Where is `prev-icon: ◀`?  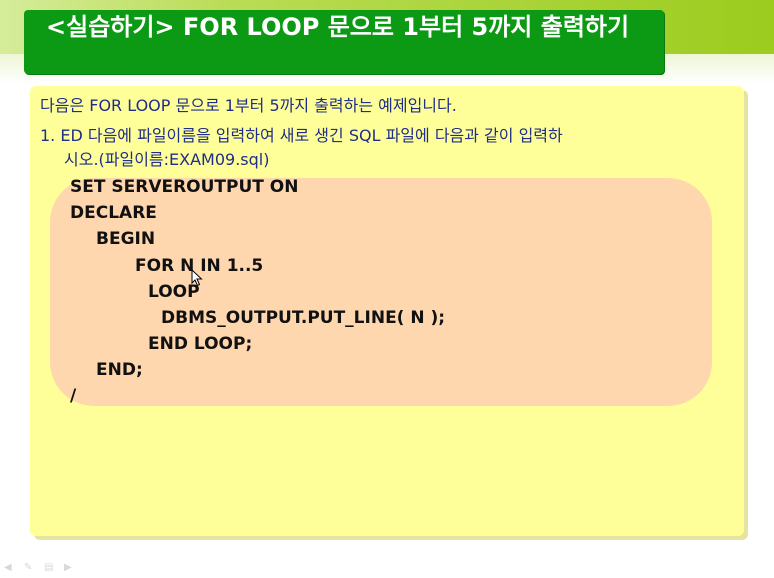 prev-icon: ◀ is located at coordinates (11, 568).